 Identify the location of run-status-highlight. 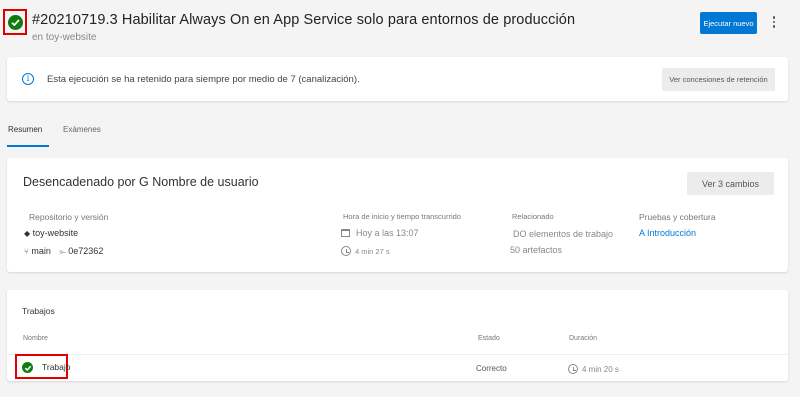
(15, 22).